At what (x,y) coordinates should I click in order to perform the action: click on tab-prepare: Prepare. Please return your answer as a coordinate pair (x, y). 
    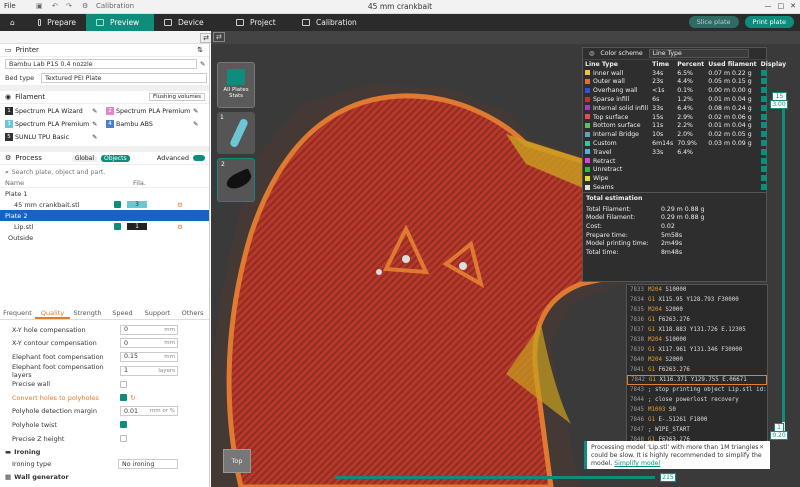
    Looking at the image, I should click on (57, 22).